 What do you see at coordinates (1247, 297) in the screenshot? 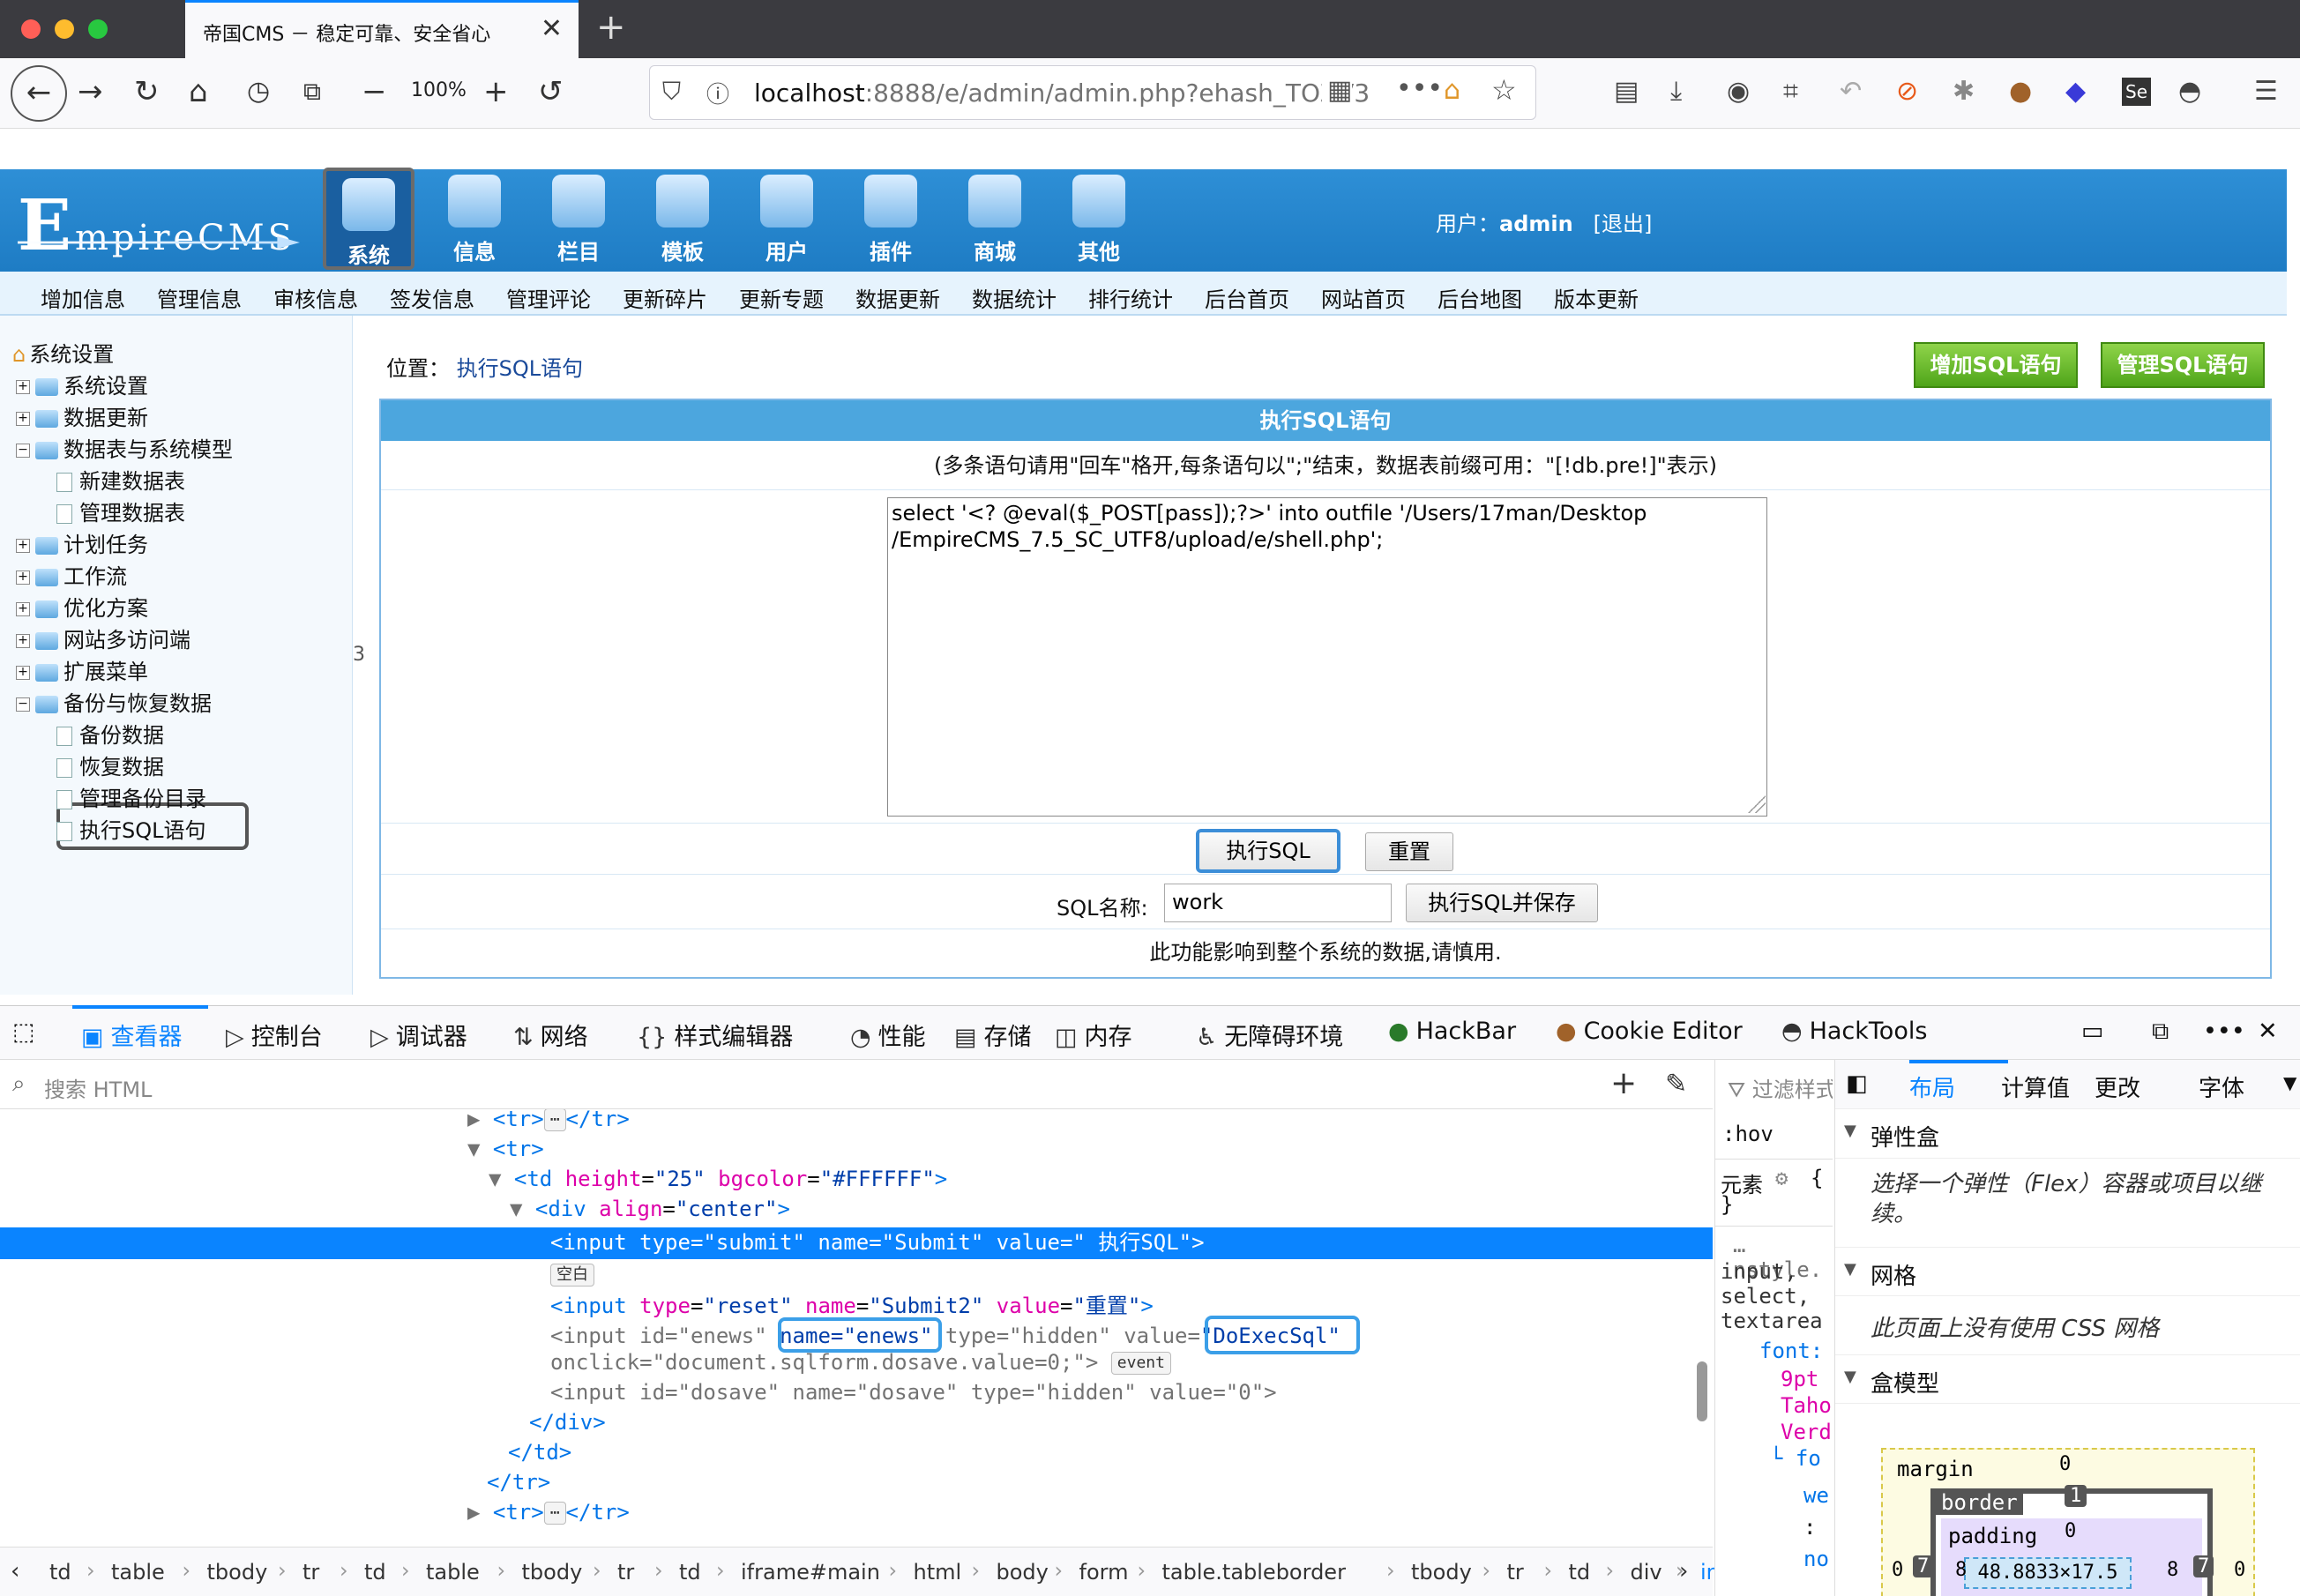
I see `submenu-item: 后台首页` at bounding box center [1247, 297].